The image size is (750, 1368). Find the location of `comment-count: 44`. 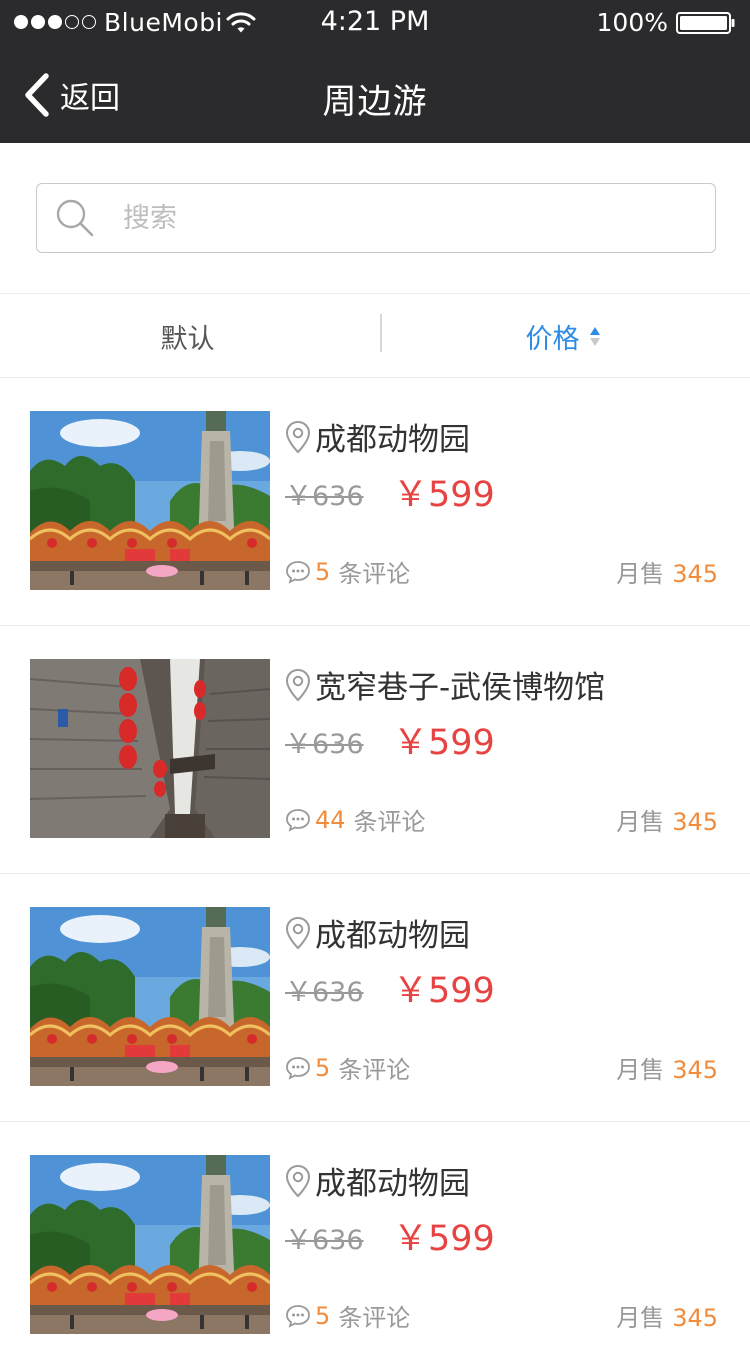

comment-count: 44 is located at coordinates (330, 819).